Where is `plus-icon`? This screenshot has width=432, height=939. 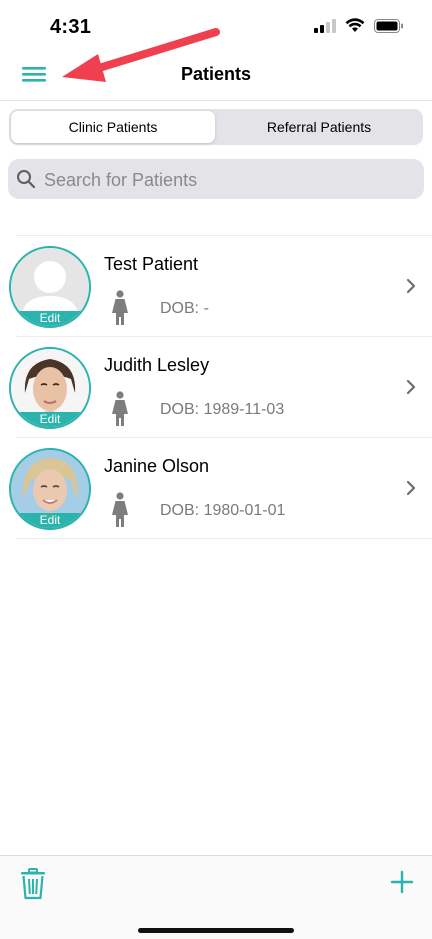 plus-icon is located at coordinates (402, 882).